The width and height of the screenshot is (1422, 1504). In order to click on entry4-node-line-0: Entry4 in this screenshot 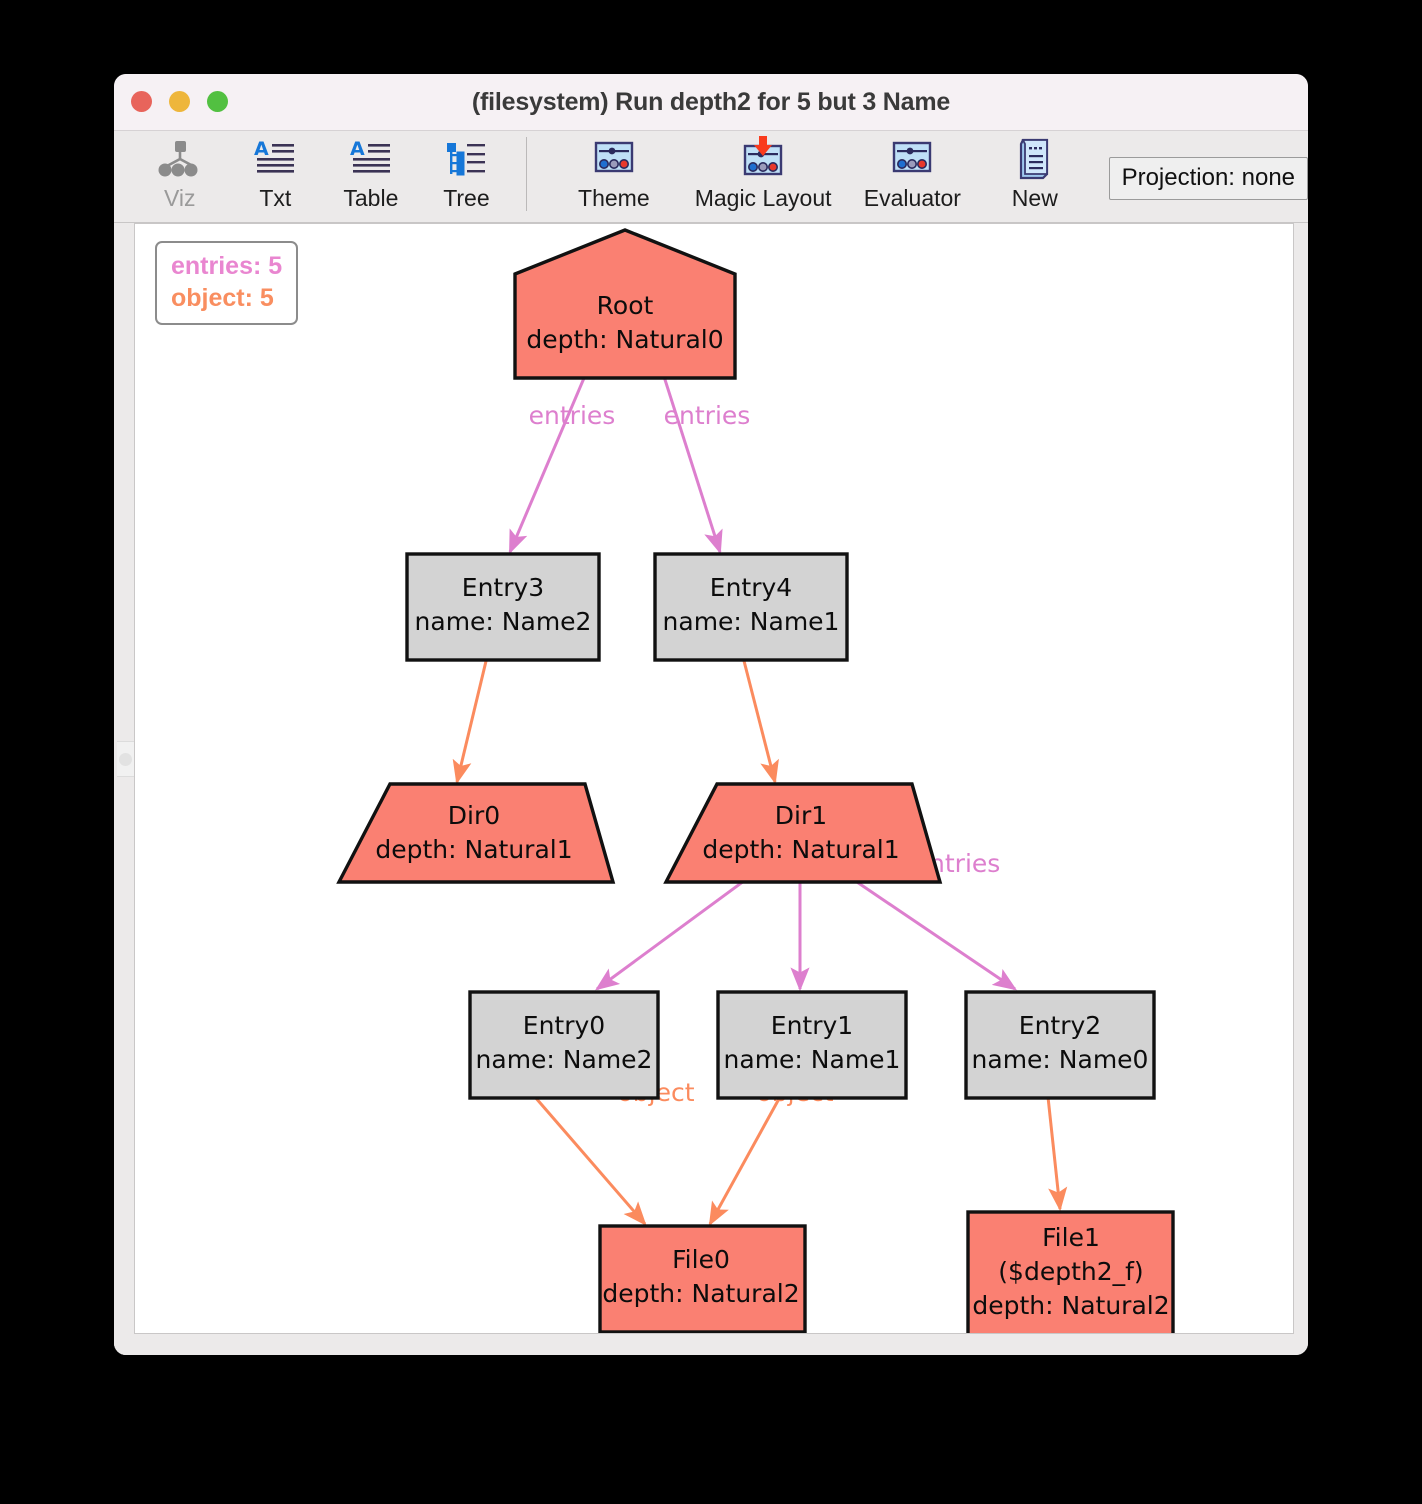, I will do `click(751, 587)`.